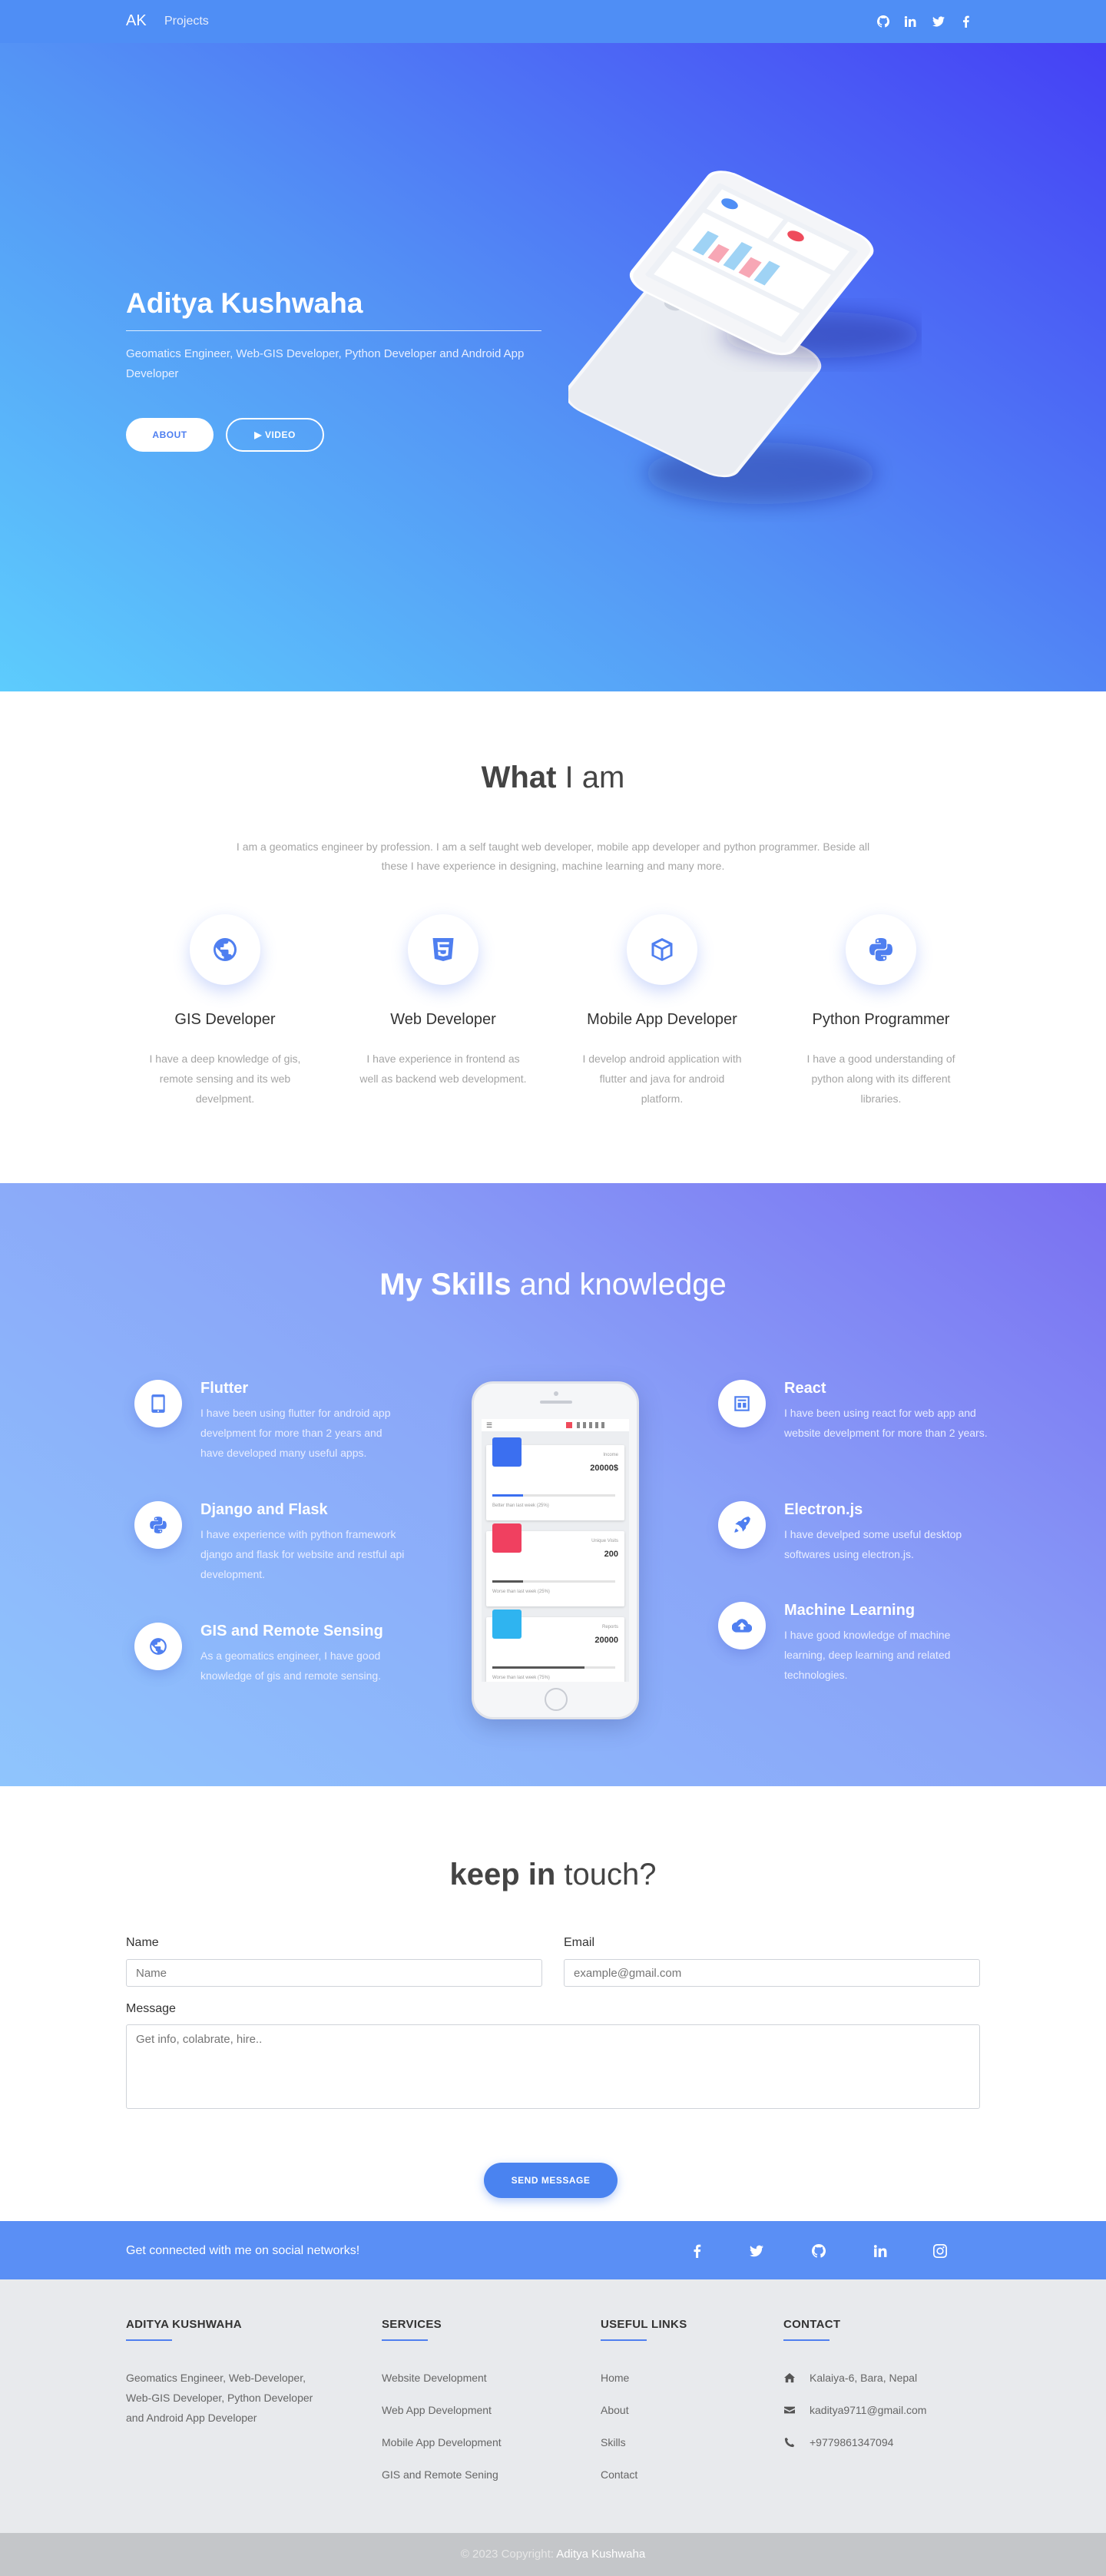 The image size is (1106, 2576). I want to click on what-section-title: What I am, so click(553, 778).